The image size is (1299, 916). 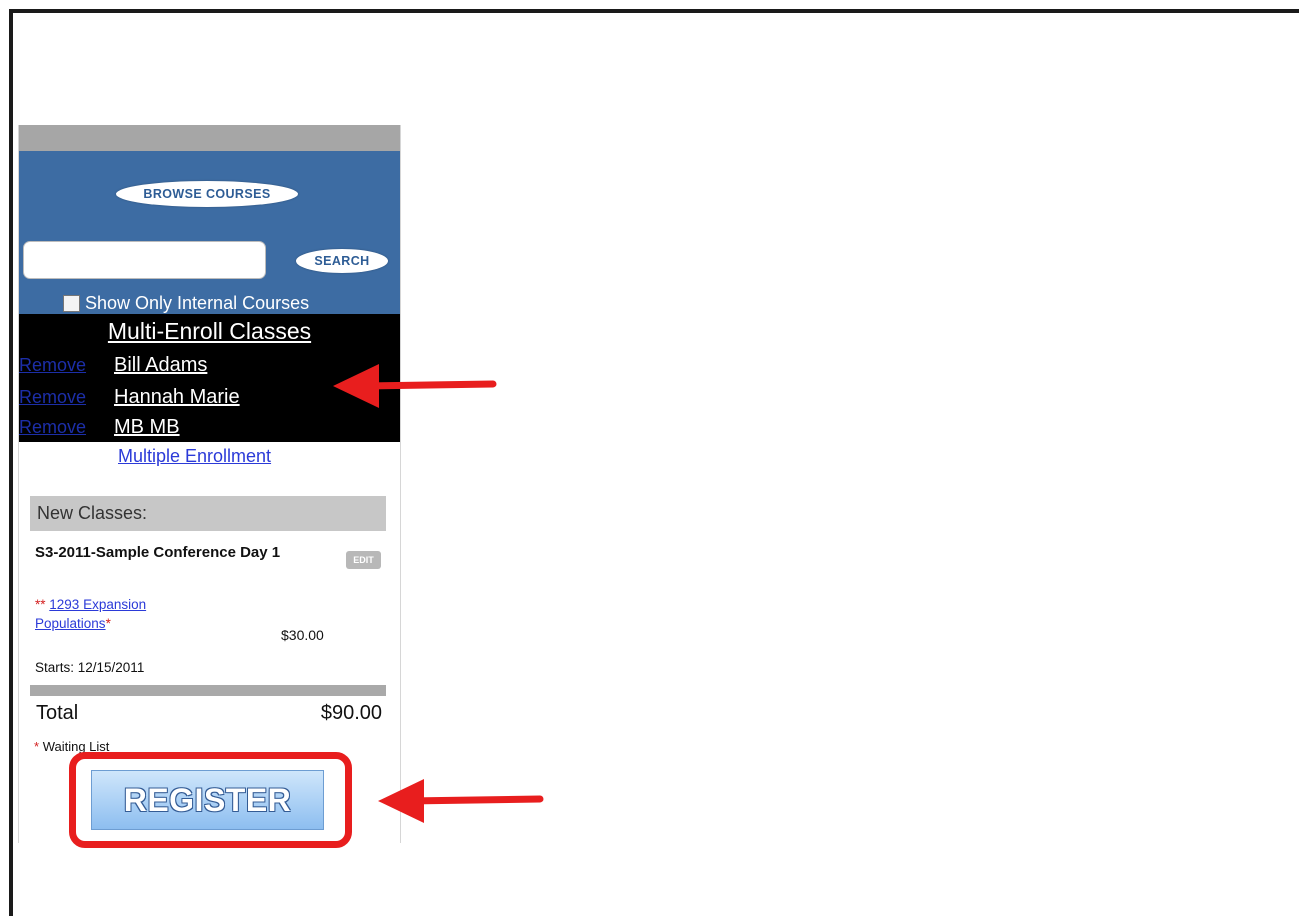 What do you see at coordinates (57, 713) in the screenshot?
I see `total-label: Total` at bounding box center [57, 713].